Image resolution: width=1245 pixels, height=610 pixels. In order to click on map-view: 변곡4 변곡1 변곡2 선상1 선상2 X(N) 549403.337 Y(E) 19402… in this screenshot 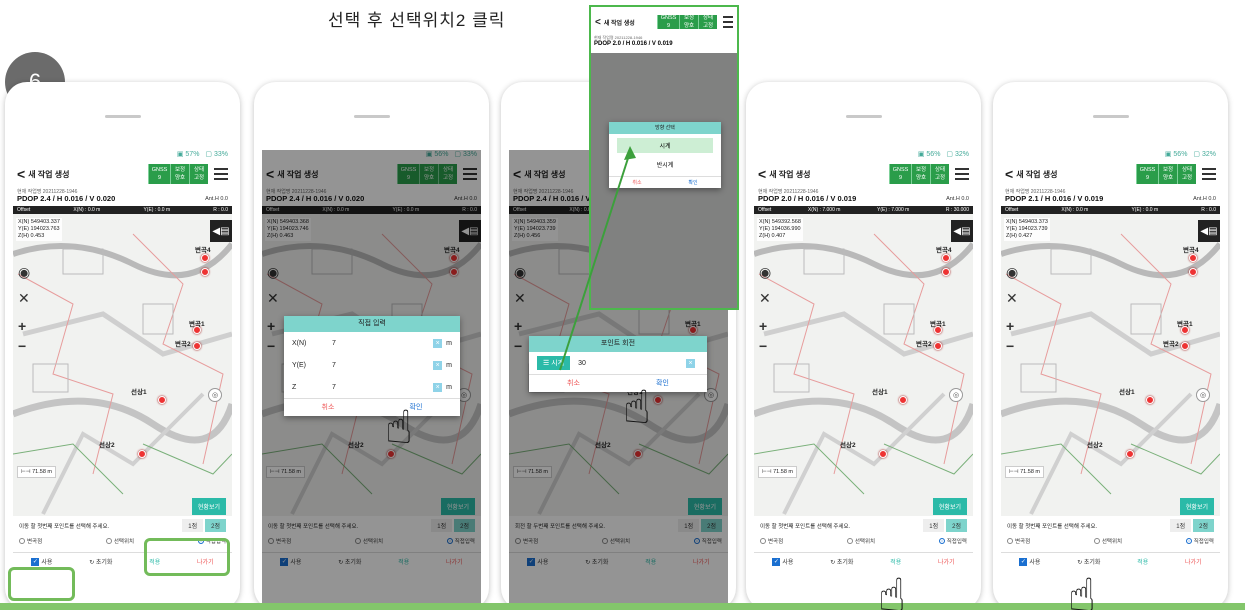, I will do `click(122, 365)`.